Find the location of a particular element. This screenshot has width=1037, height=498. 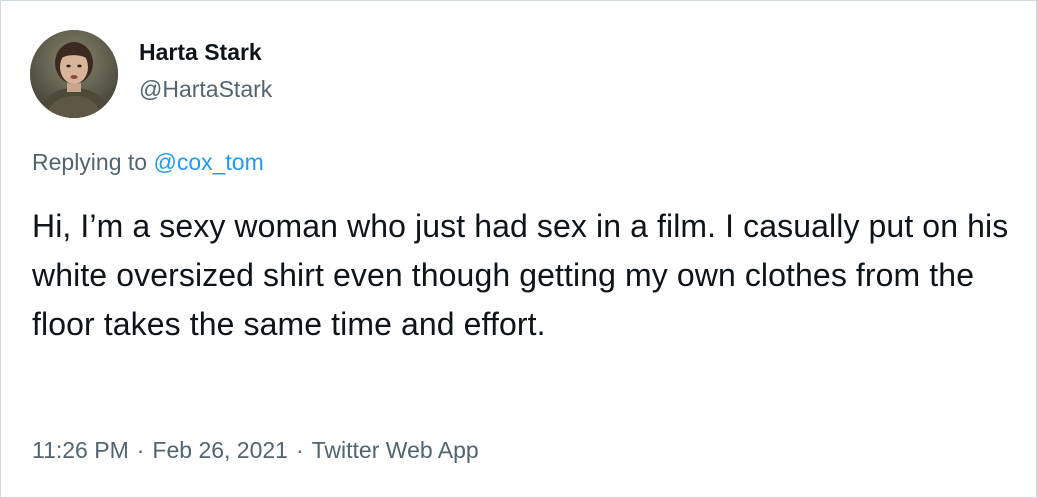

replying-to-label: Replying to is located at coordinates (93, 162).